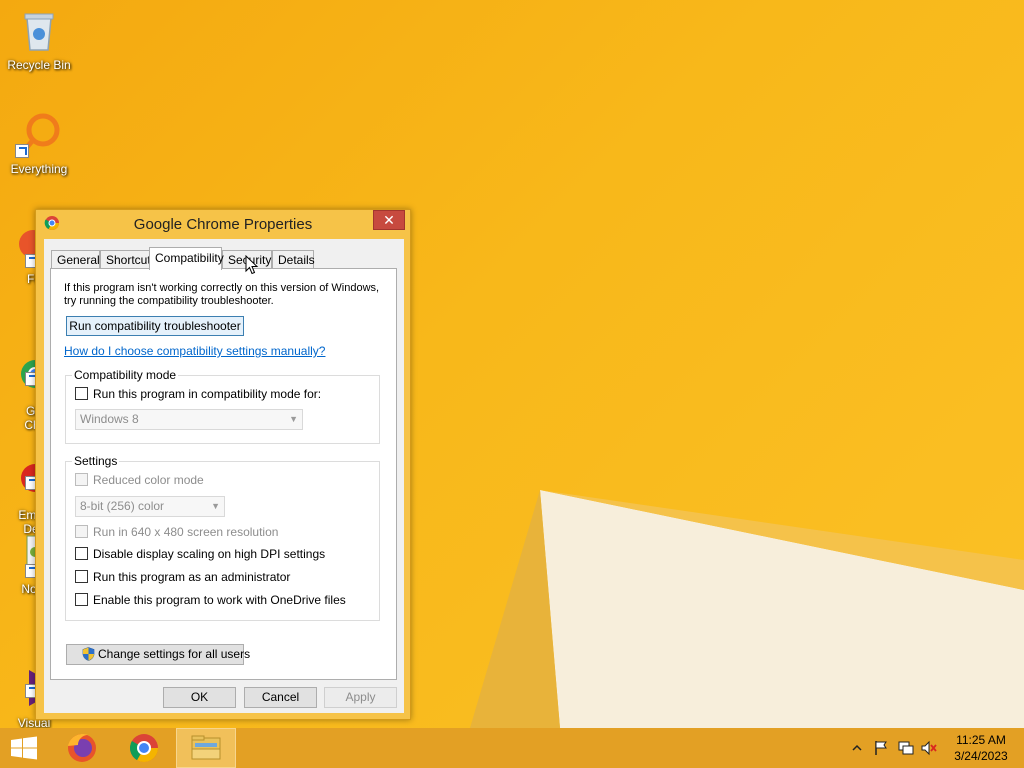  Describe the element at coordinates (39, 30) in the screenshot. I see `recycle-bin-icon` at that location.